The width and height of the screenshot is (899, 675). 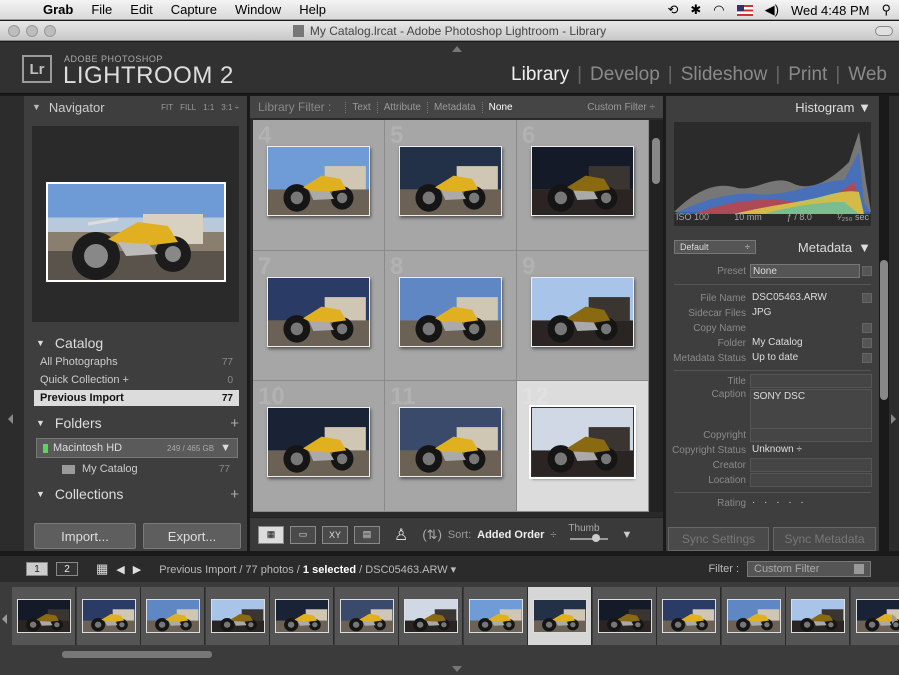 I want to click on dropdown-arrow-icon, so click(x=867, y=271).